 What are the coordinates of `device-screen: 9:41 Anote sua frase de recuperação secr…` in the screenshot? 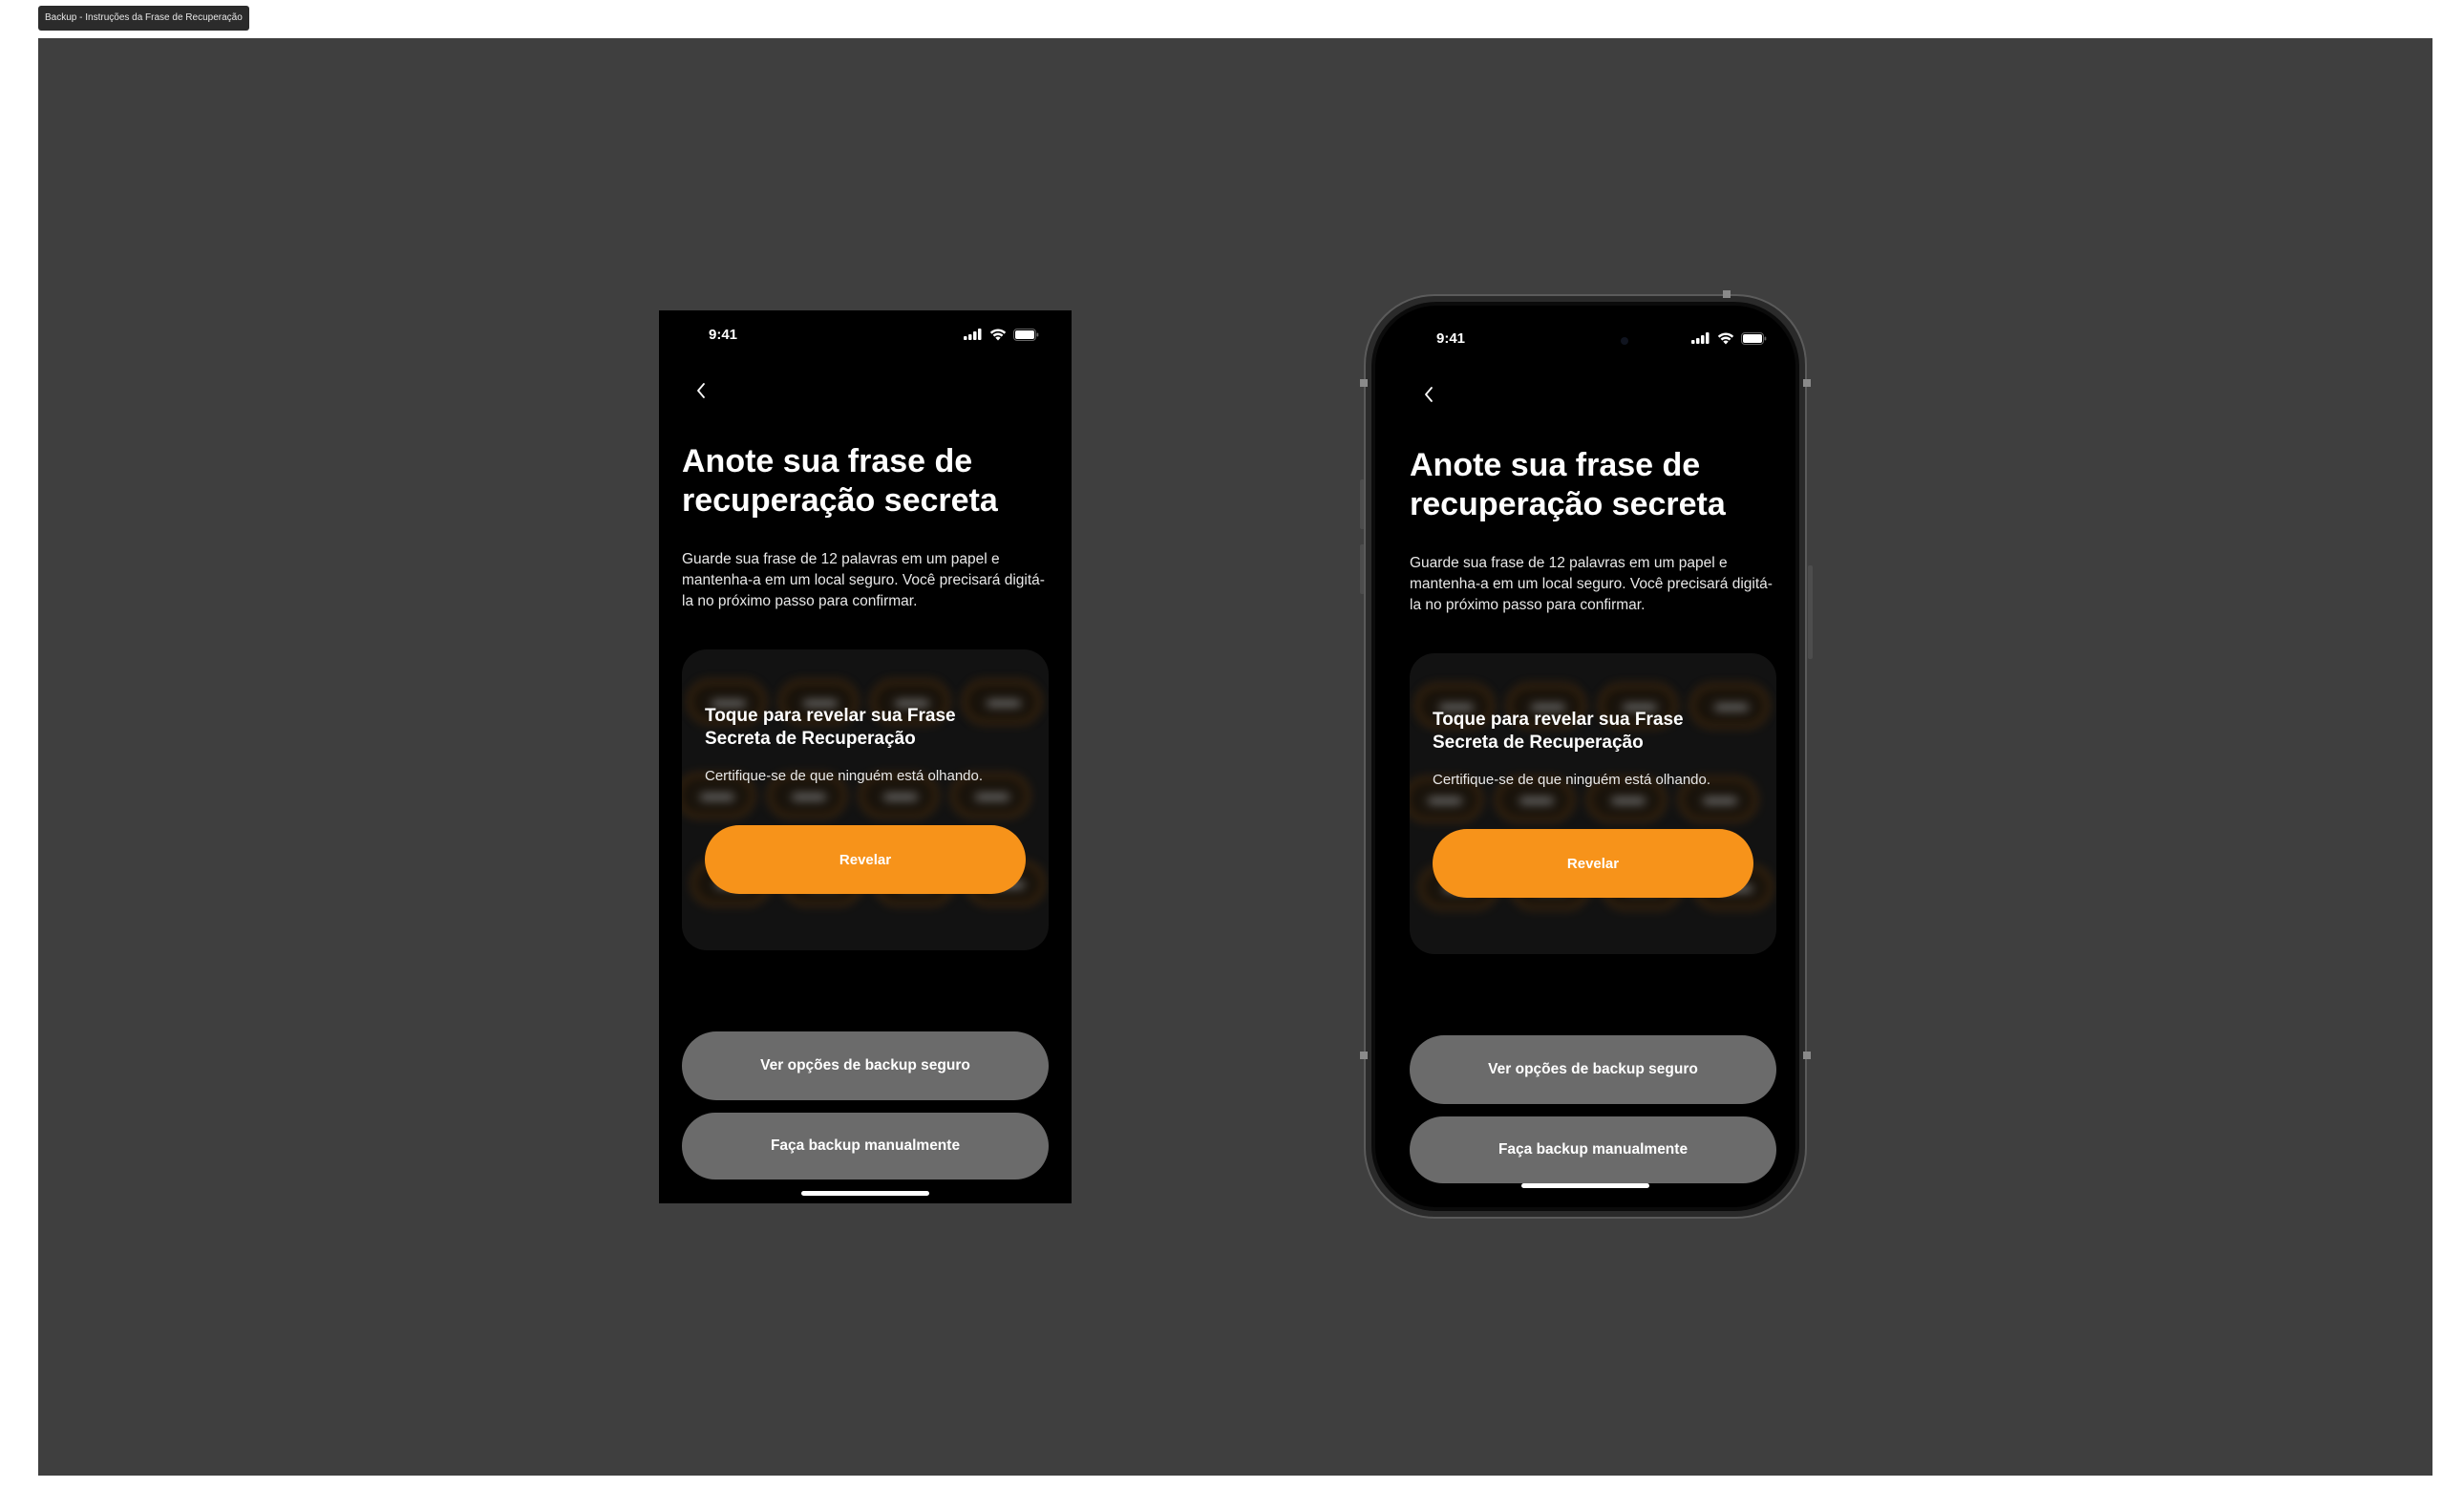 It's located at (1585, 756).